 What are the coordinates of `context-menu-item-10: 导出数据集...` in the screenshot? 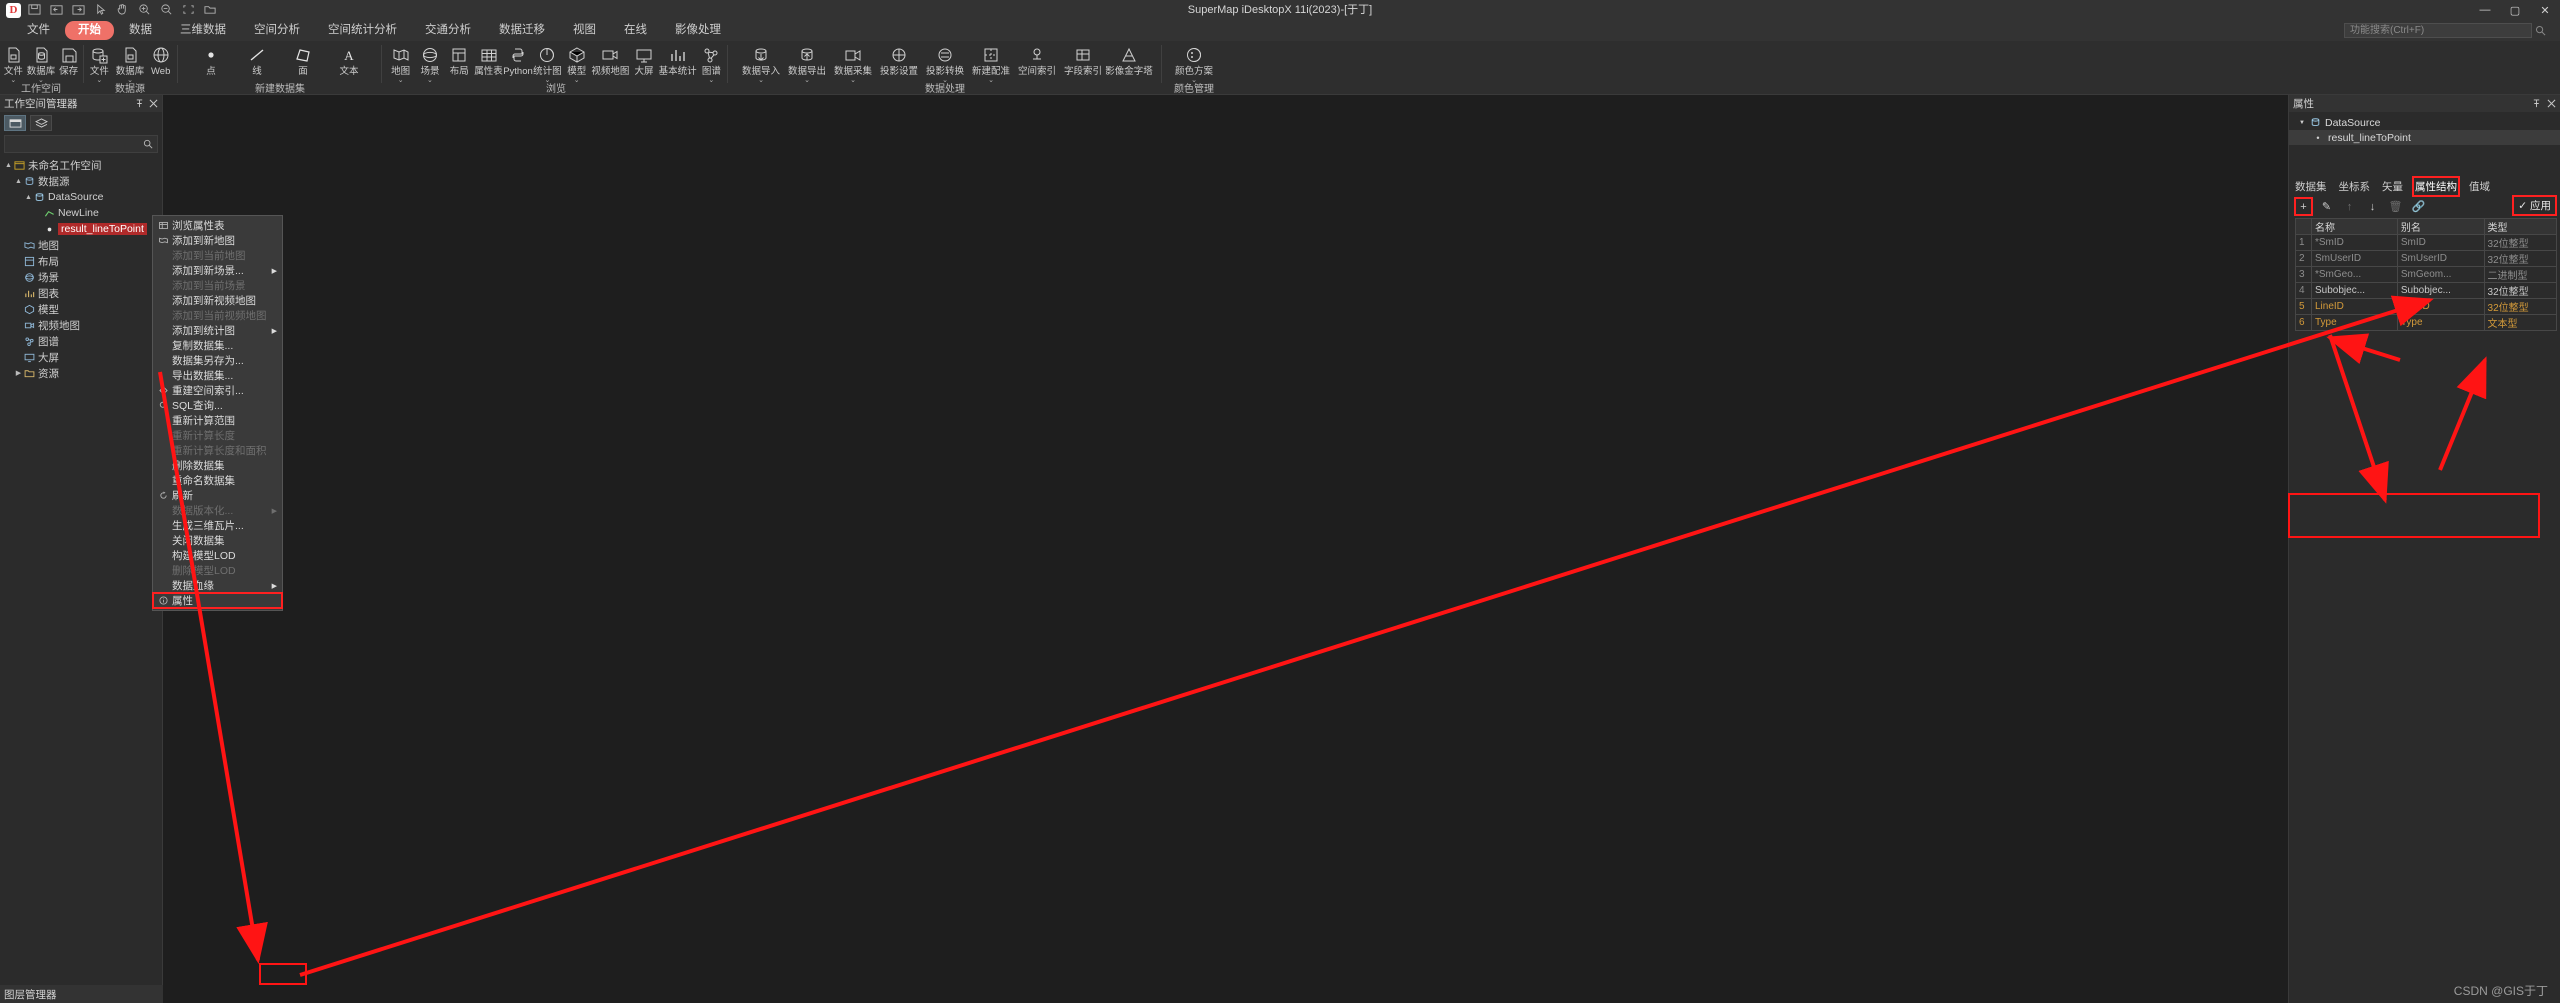 It's located at (217, 375).